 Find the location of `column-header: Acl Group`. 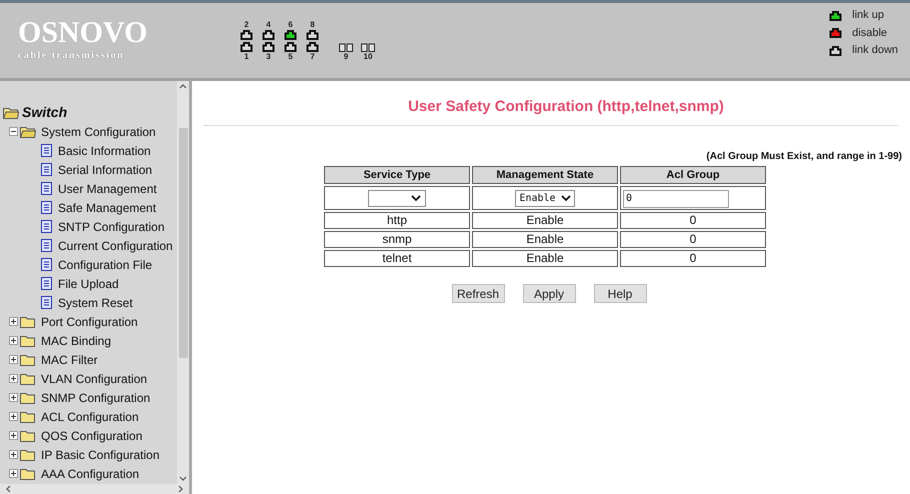

column-header: Acl Group is located at coordinates (693, 175).